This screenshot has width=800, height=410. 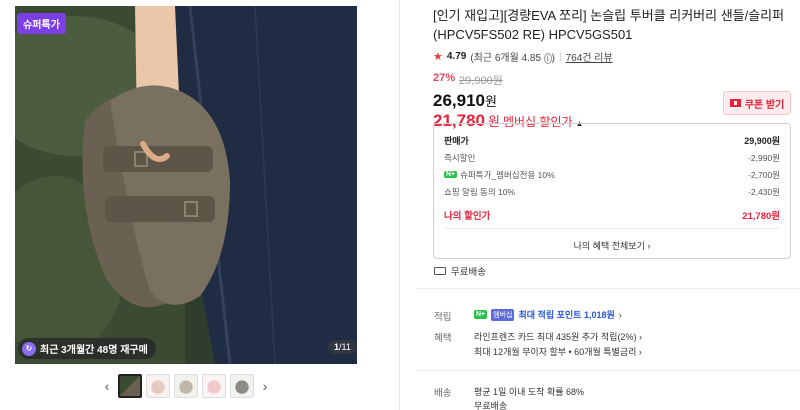 I want to click on delivery-eta: 평균 1일 이내 도착 확률 68%, so click(x=529, y=392).